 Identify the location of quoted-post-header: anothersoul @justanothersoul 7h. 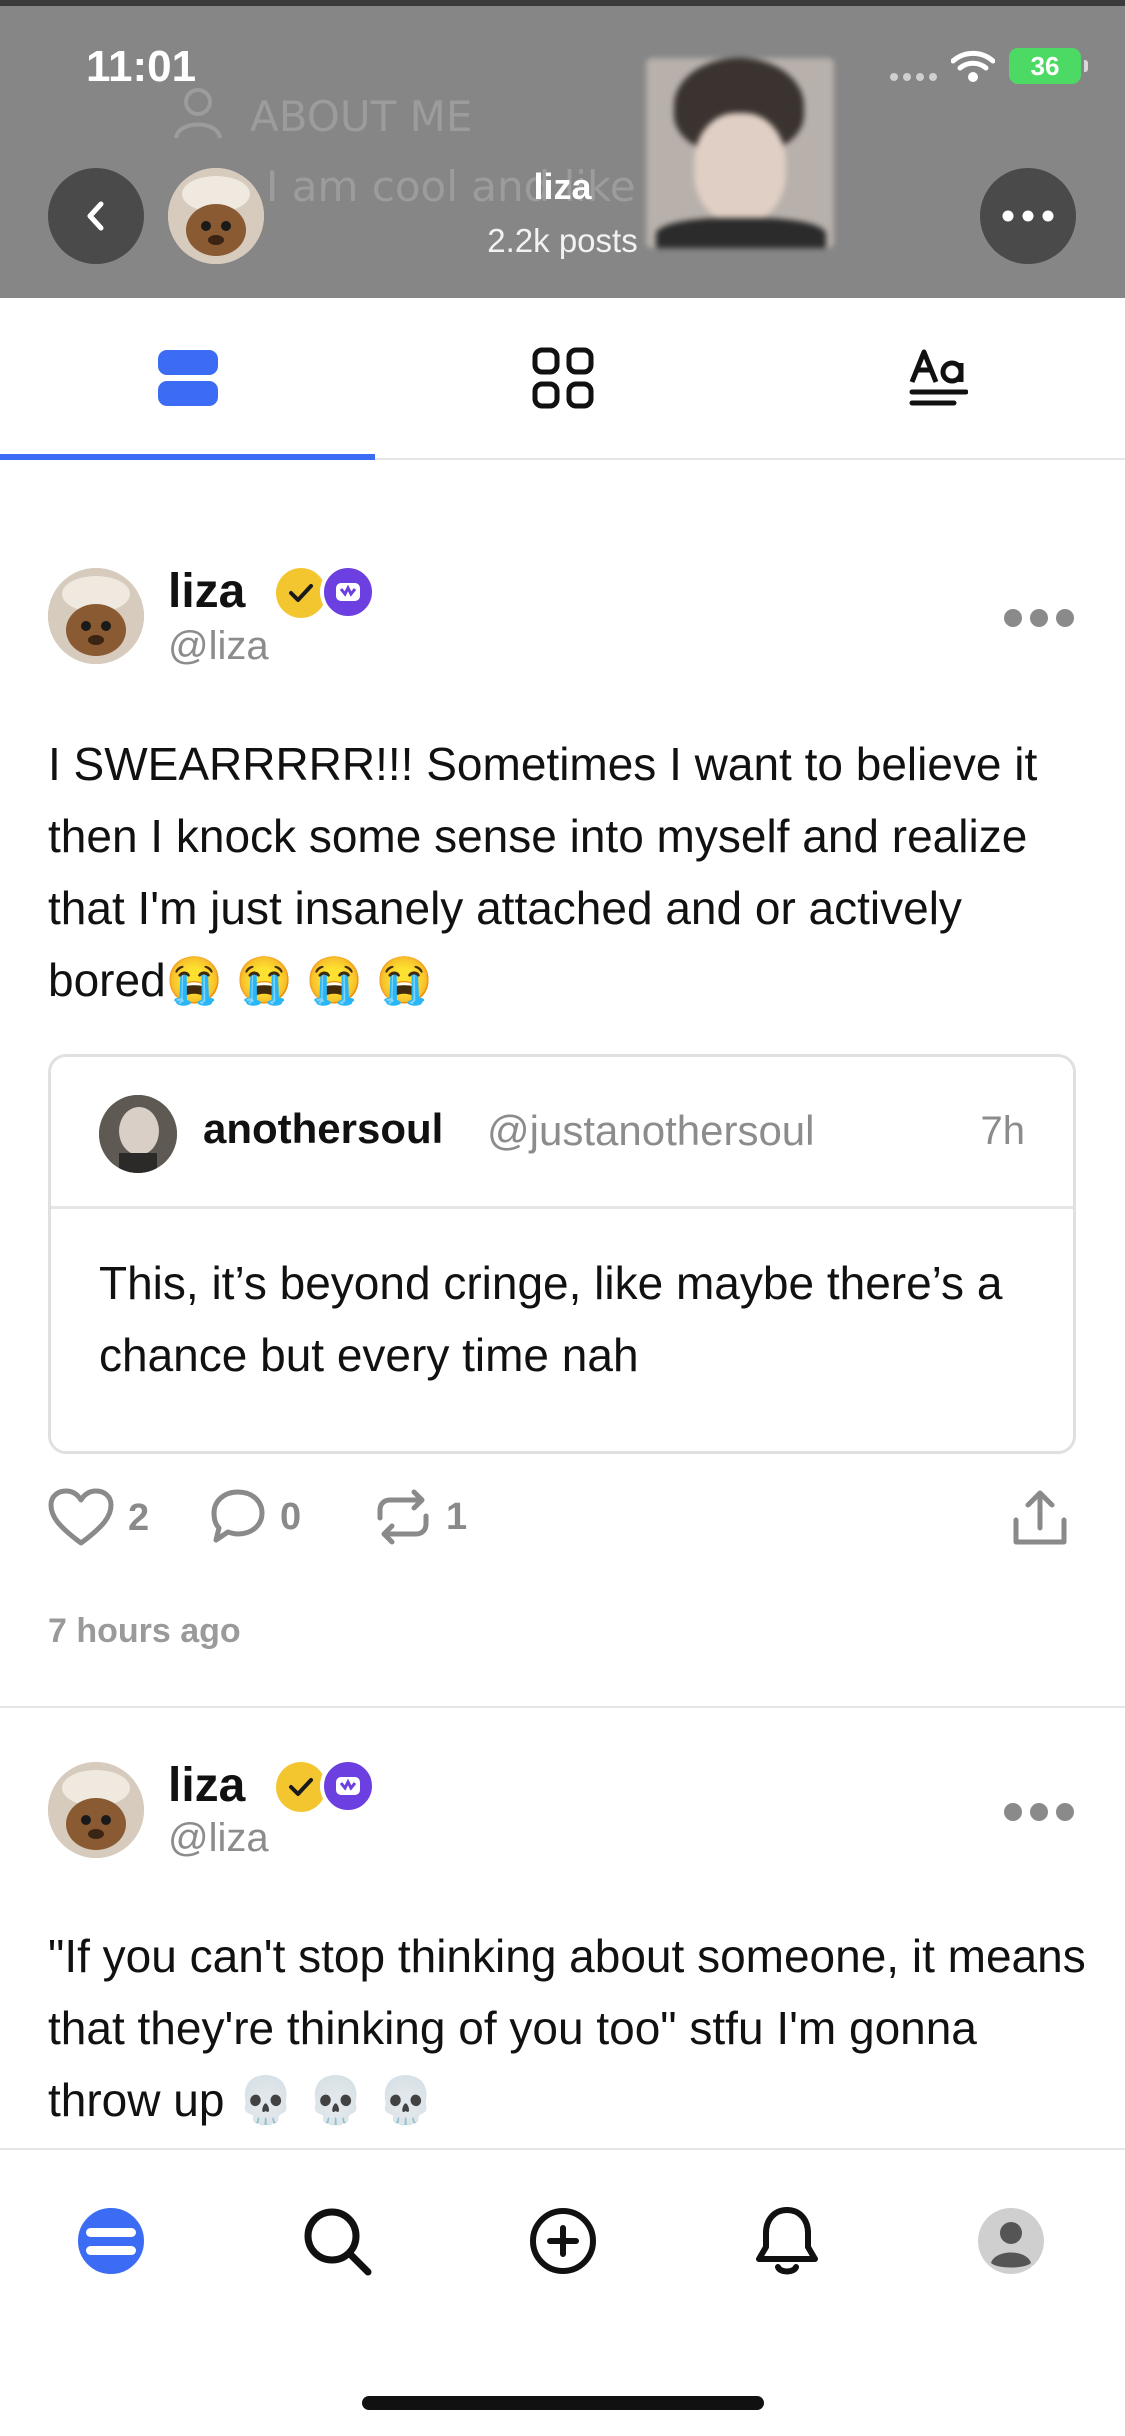
(562, 1133).